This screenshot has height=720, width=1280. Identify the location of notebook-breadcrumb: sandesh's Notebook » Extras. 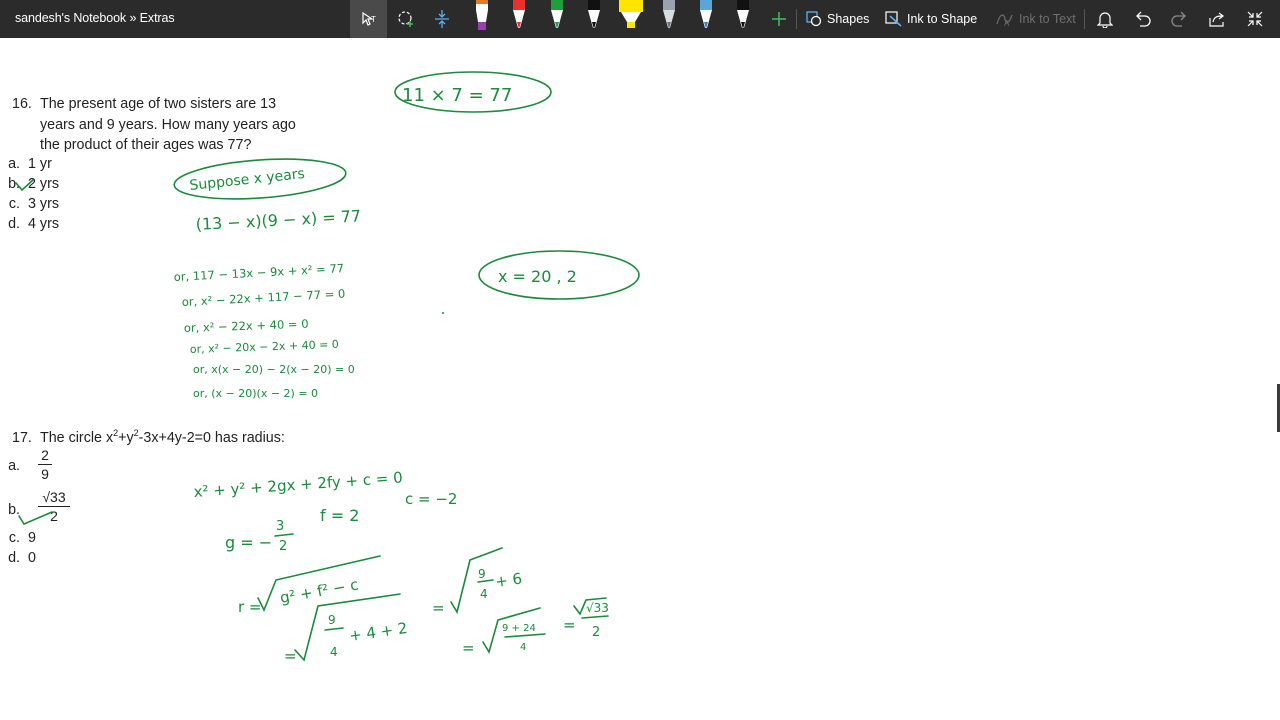
(95, 18).